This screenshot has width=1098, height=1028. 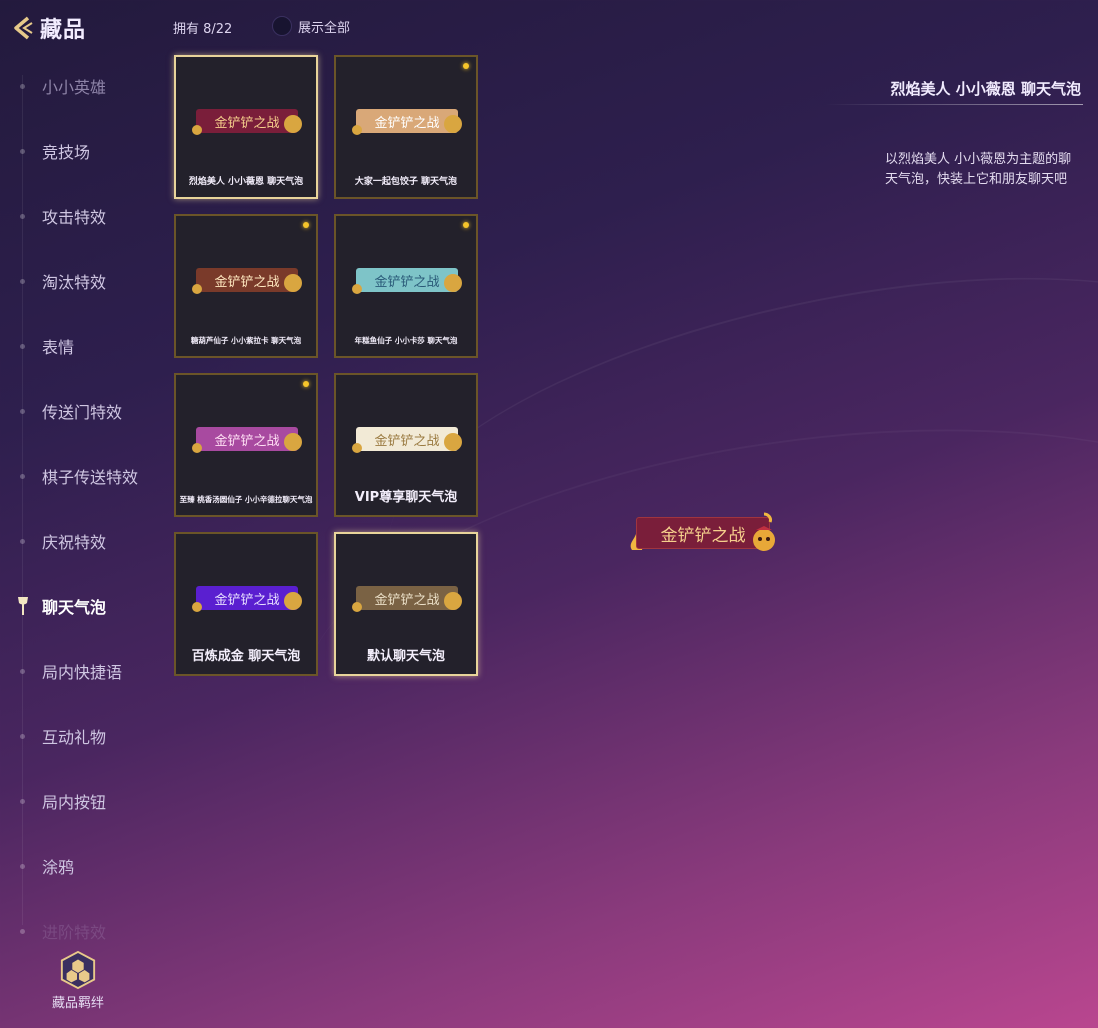 I want to click on show-all-toggle: 展示全部, so click(x=311, y=26).